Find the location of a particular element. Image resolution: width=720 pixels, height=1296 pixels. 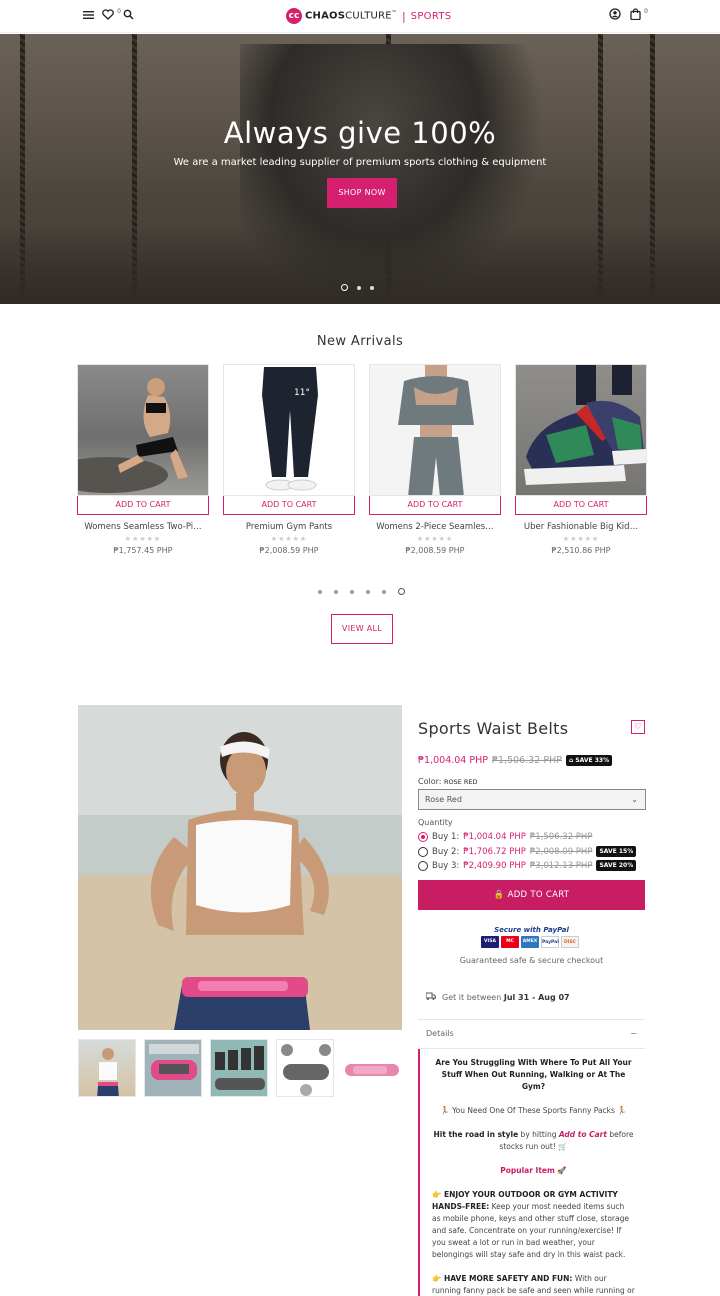

product-price: ₱2,510.86 PHP is located at coordinates (581, 550).